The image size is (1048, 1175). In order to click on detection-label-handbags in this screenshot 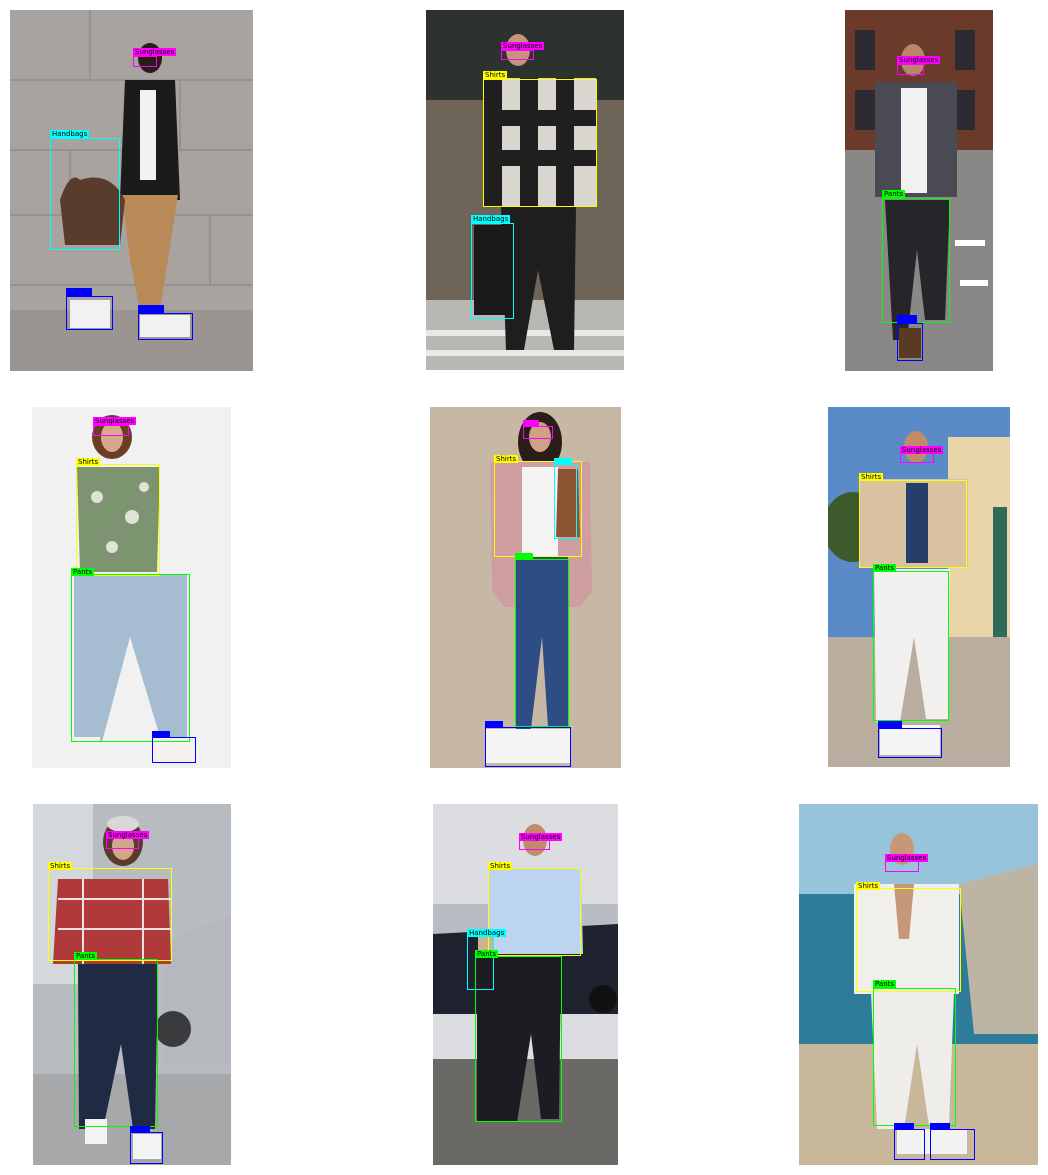, I will do `click(563, 461)`.